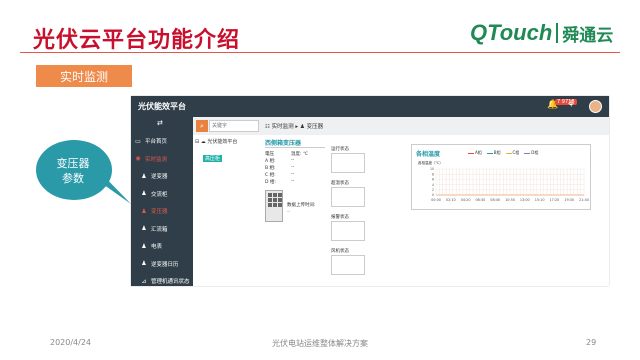 The image size is (640, 360). I want to click on status-label: 超温状态, so click(340, 183).